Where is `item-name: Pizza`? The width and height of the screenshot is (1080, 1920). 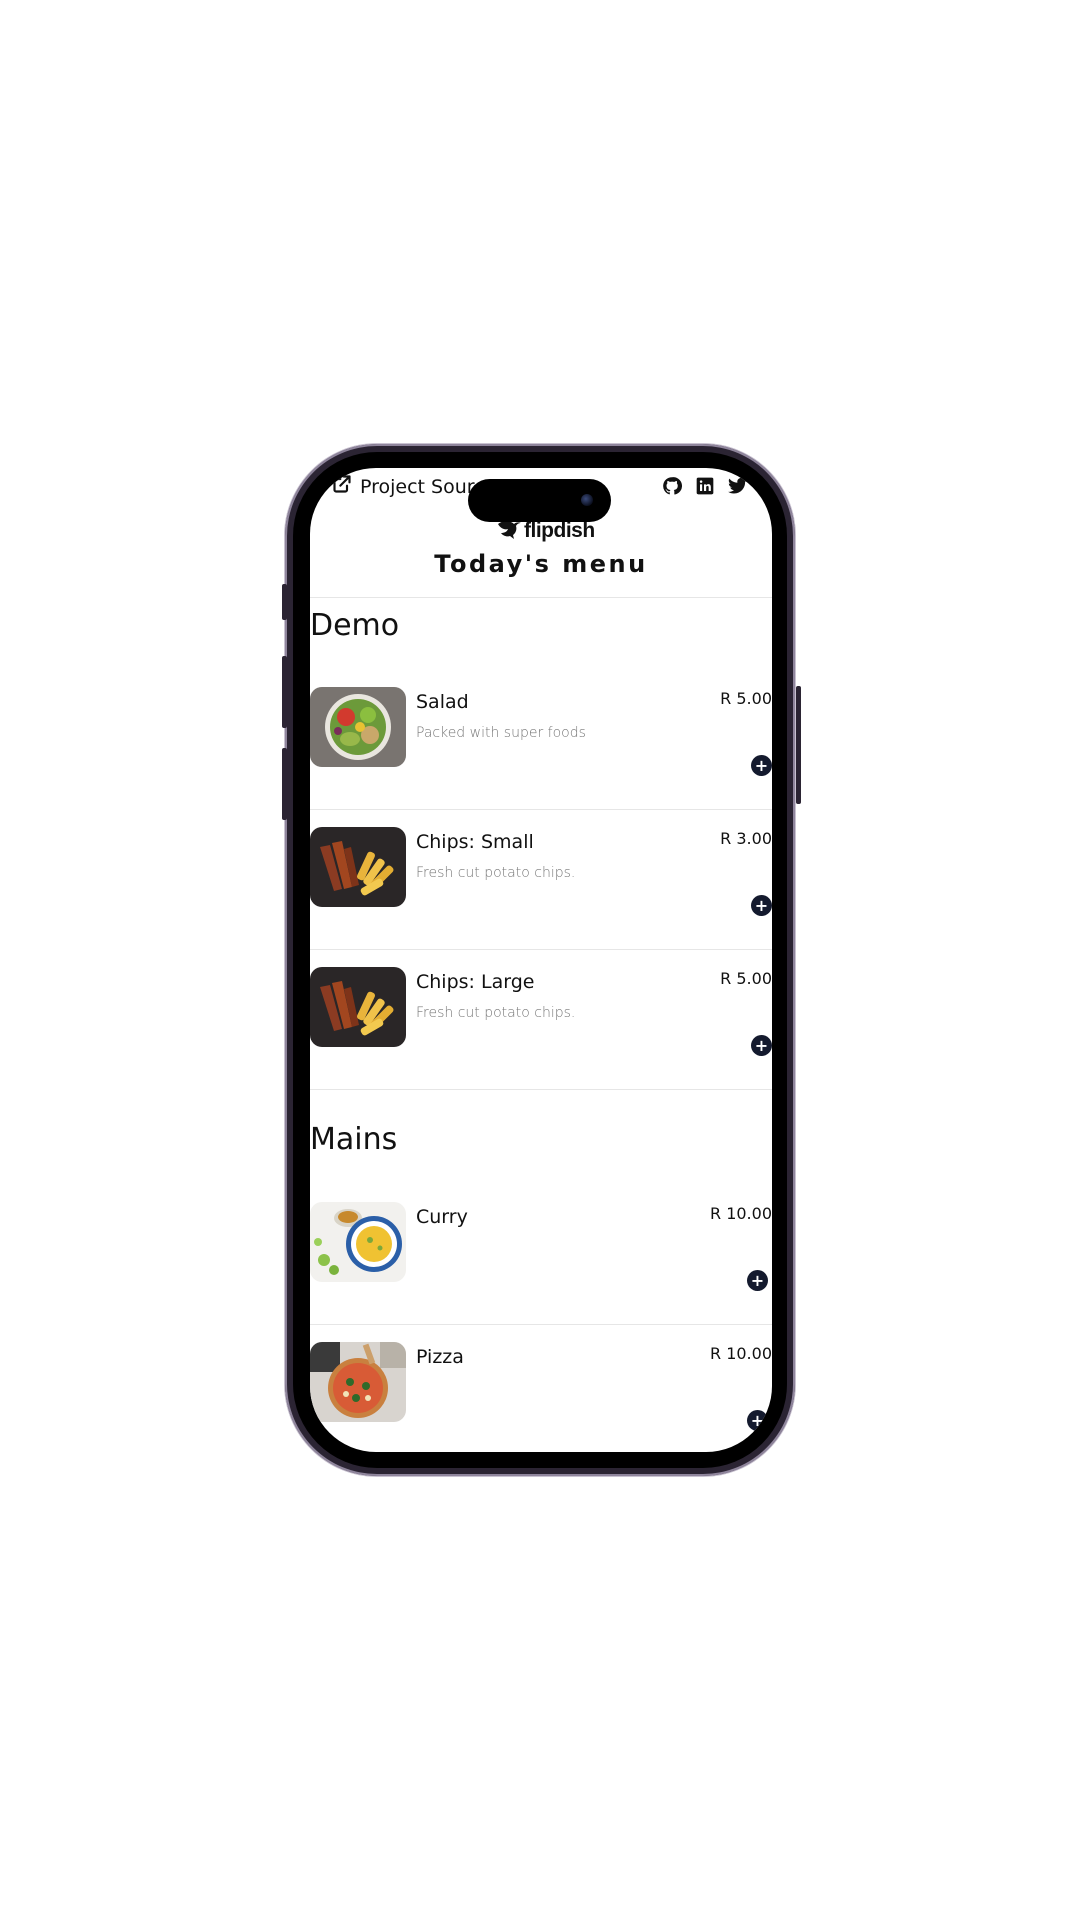
item-name: Pizza is located at coordinates (440, 1357).